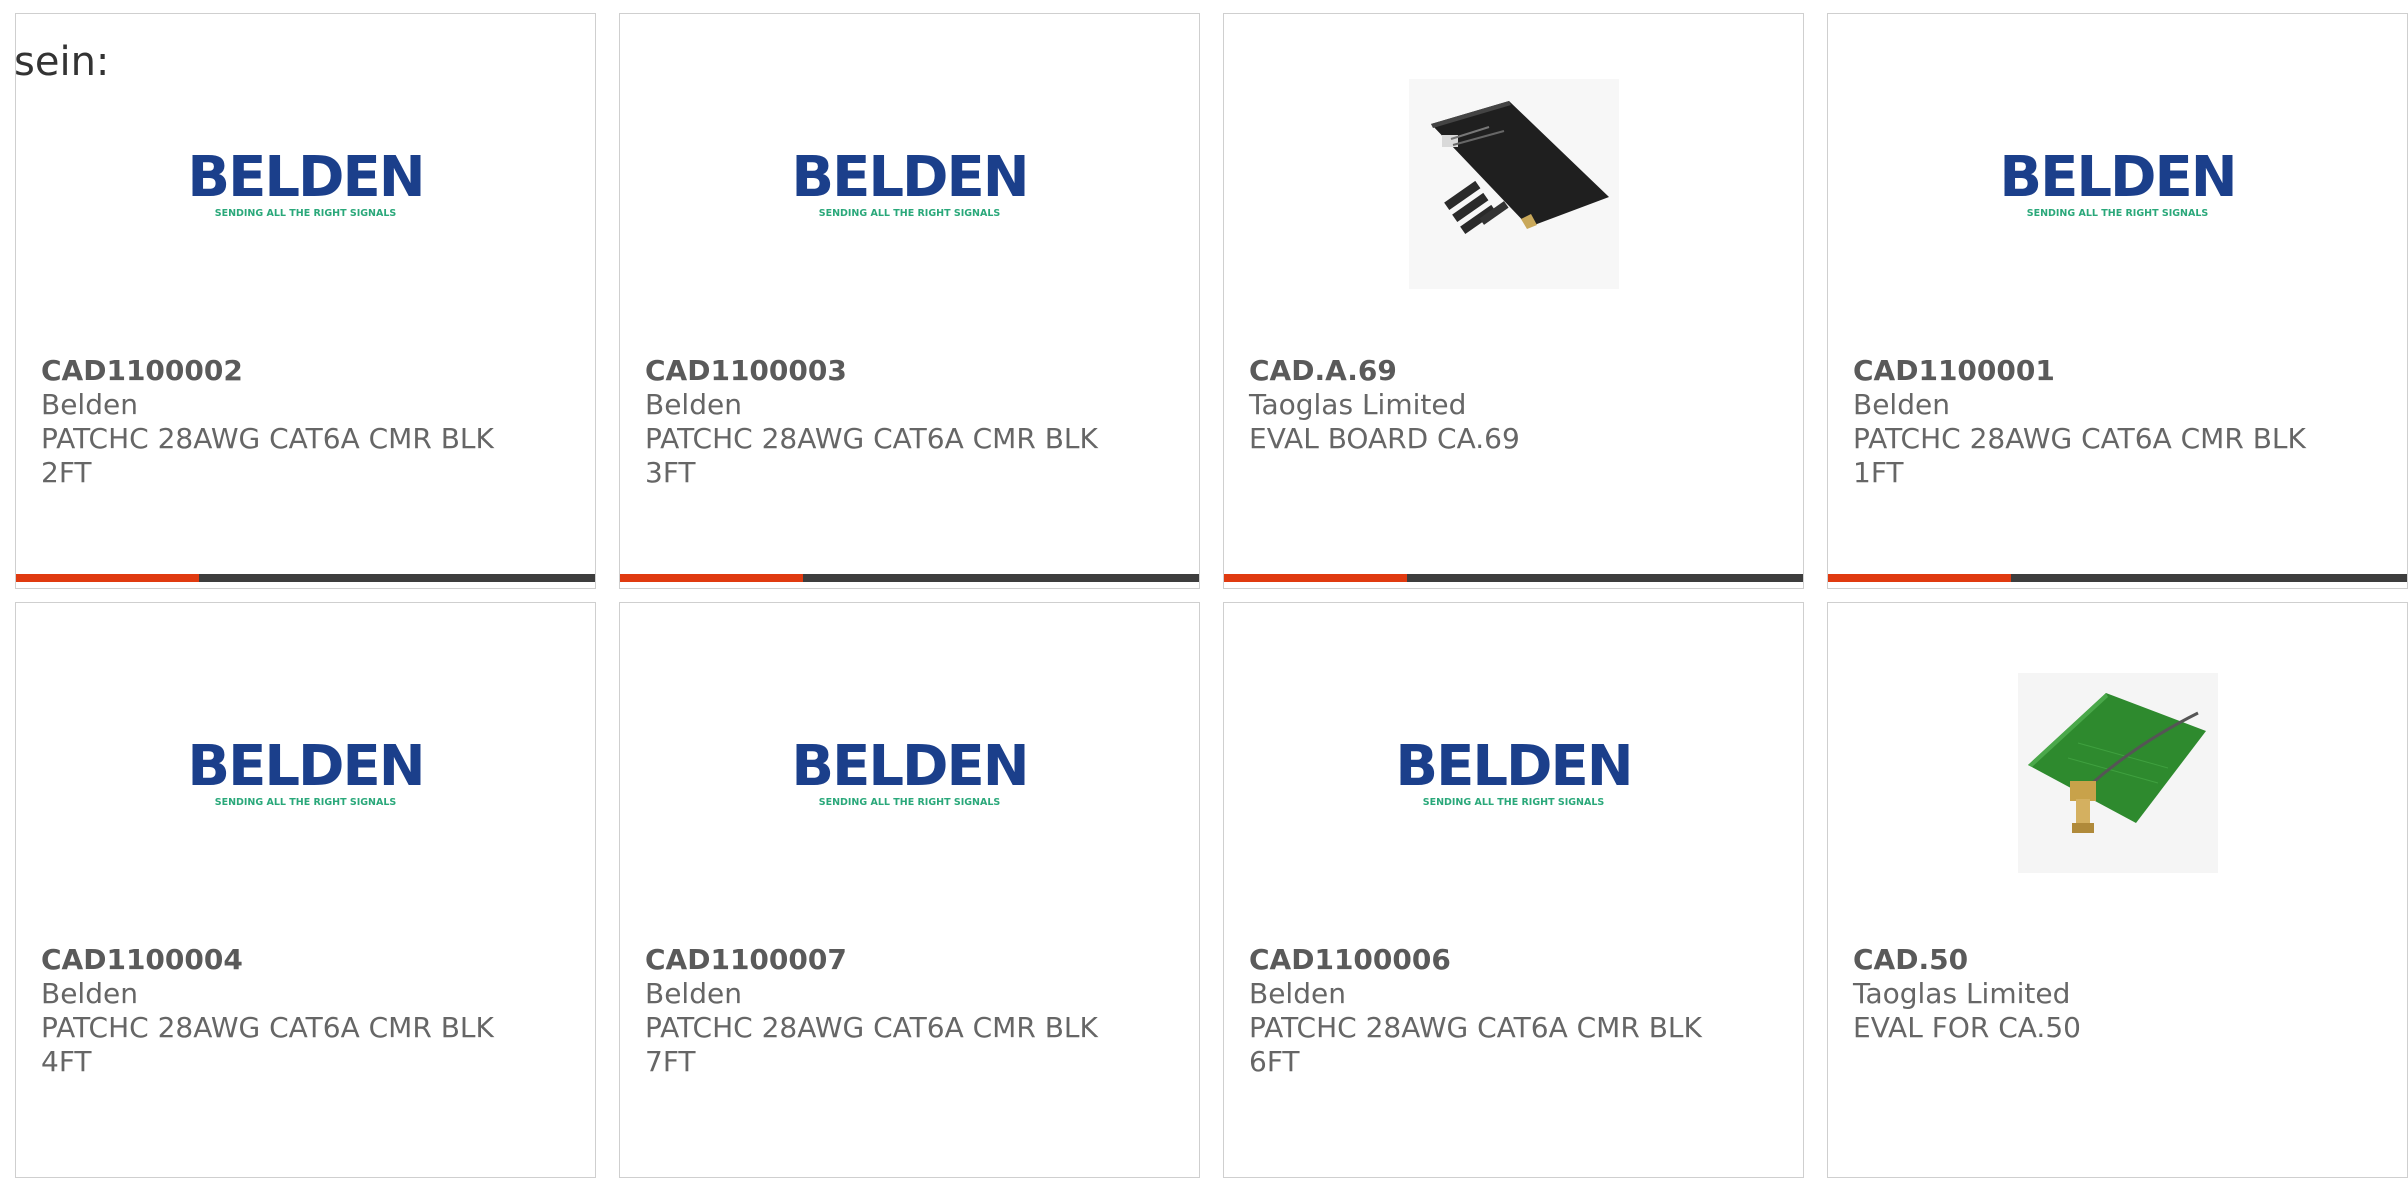 The height and width of the screenshot is (1178, 2408). What do you see at coordinates (2120, 994) in the screenshot?
I see `product-info: CAD.50 Taoglas Limited EVAL FOR CA.50` at bounding box center [2120, 994].